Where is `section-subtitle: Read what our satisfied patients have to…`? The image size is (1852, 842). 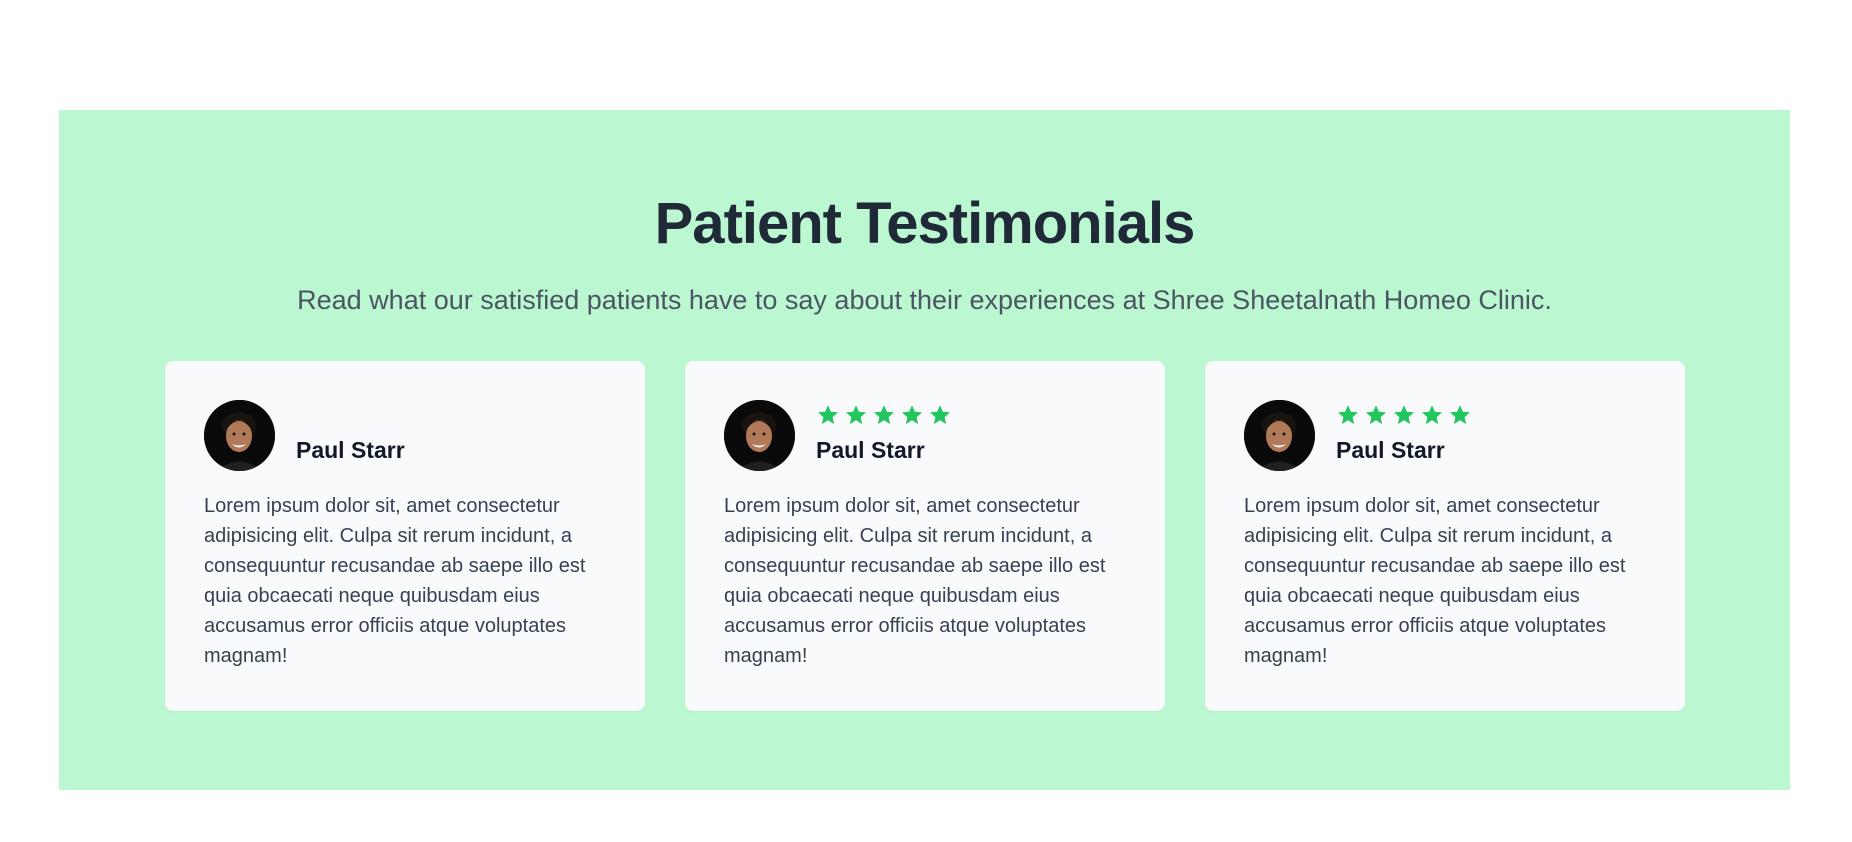 section-subtitle: Read what our satisfied patients have to… is located at coordinates (924, 300).